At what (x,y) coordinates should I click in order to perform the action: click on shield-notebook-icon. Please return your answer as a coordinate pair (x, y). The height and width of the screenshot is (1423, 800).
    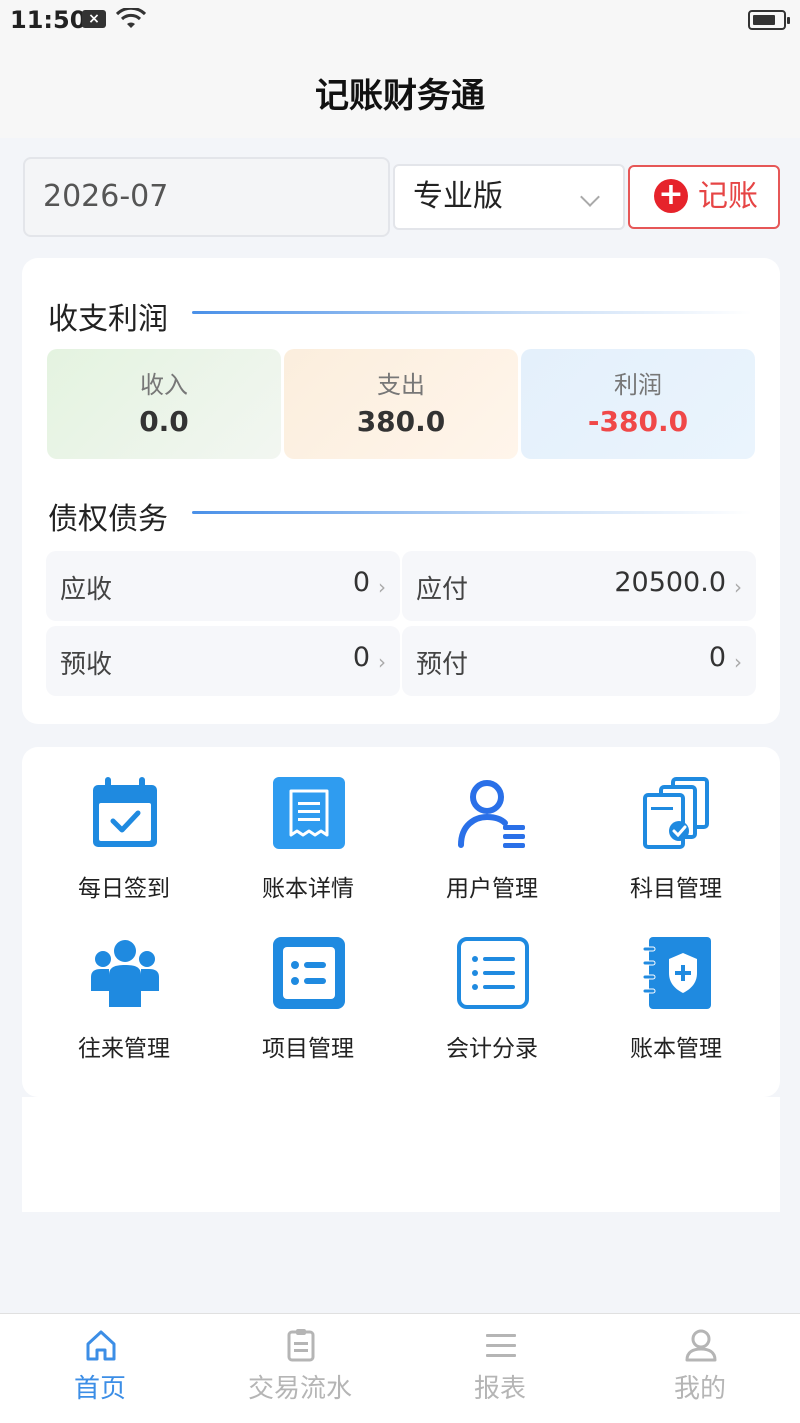
    Looking at the image, I should click on (676, 973).